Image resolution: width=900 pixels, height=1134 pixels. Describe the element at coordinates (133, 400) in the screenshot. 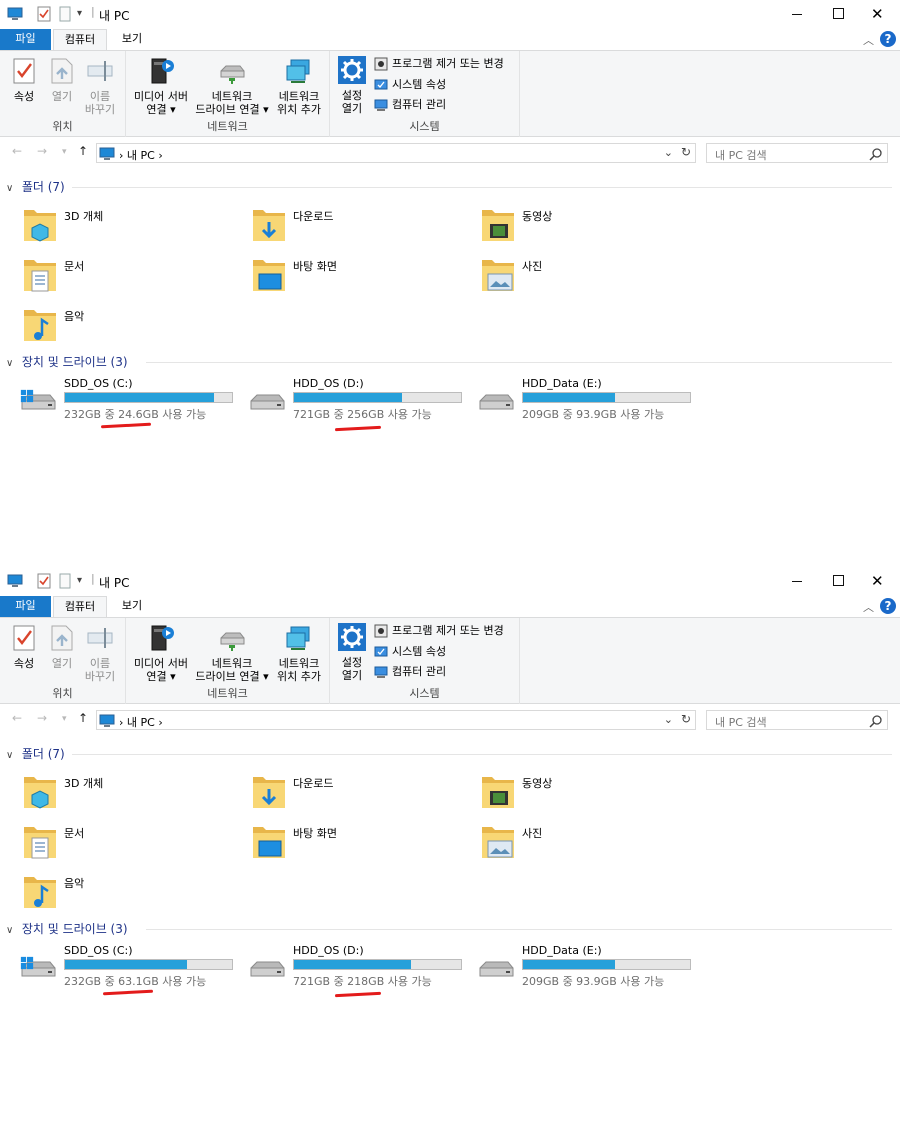

I see `drive-c: SDD_OS (C:) 232GB 중 24.6GB 사용 가능` at that location.